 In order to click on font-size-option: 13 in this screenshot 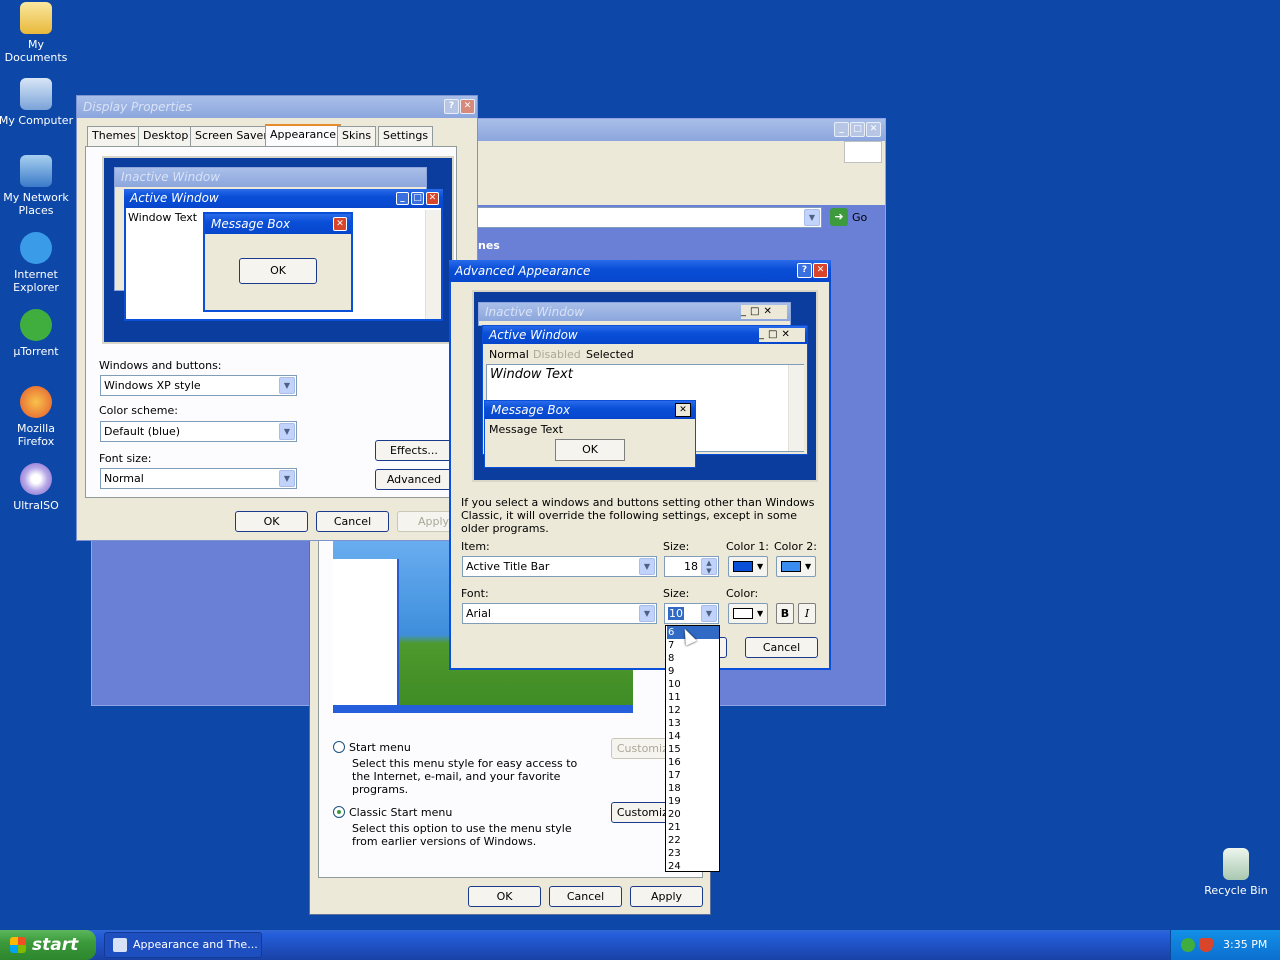, I will do `click(693, 723)`.